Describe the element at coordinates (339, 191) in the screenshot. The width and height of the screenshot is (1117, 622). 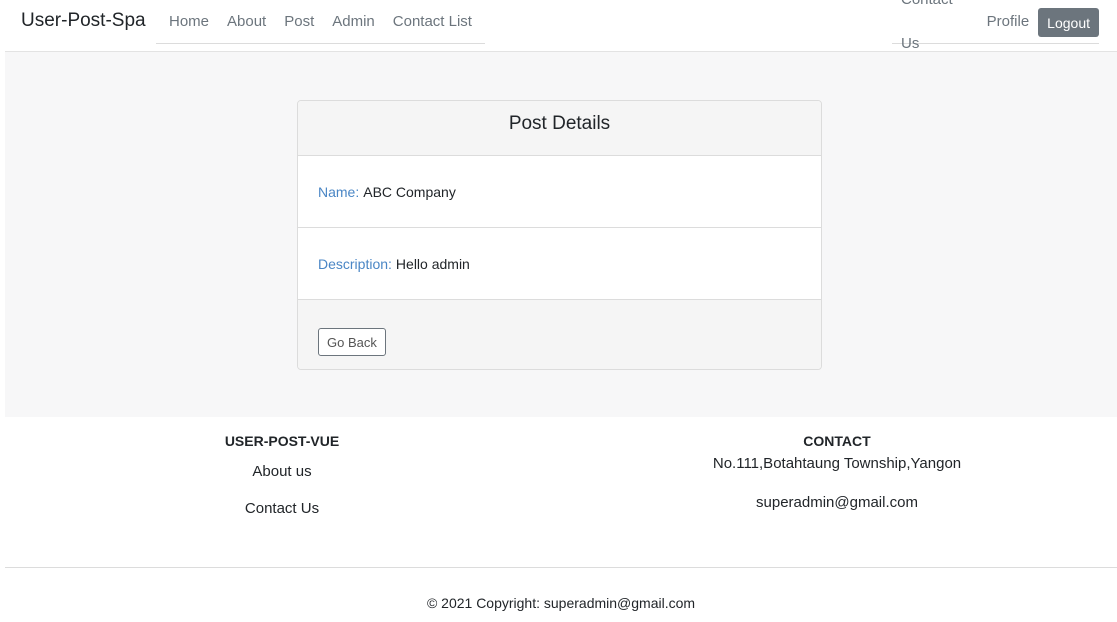
I see `name-label: Name:` at that location.